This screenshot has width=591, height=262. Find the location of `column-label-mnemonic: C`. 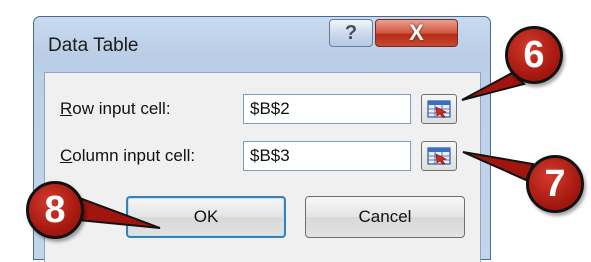

column-label-mnemonic: C is located at coordinates (66, 155).